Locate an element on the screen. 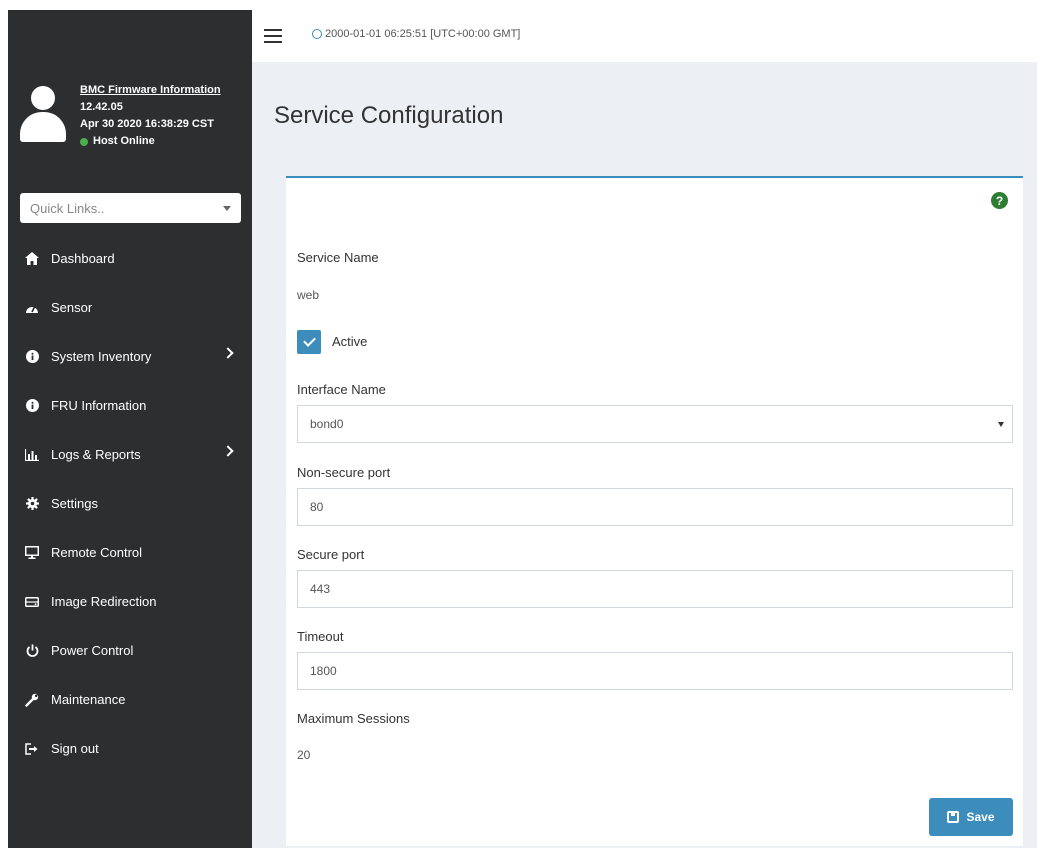  active-label: Active is located at coordinates (350, 341).